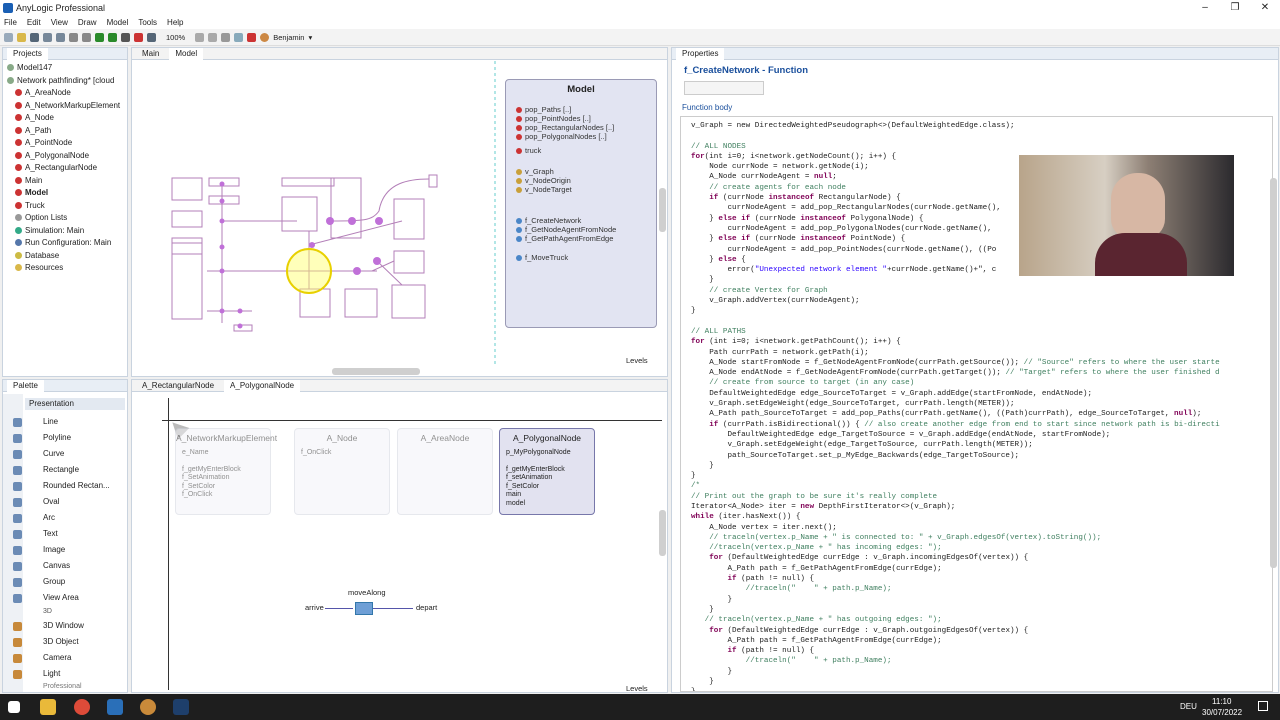  I want to click on agent-card: A_AreaNode, so click(445, 471).